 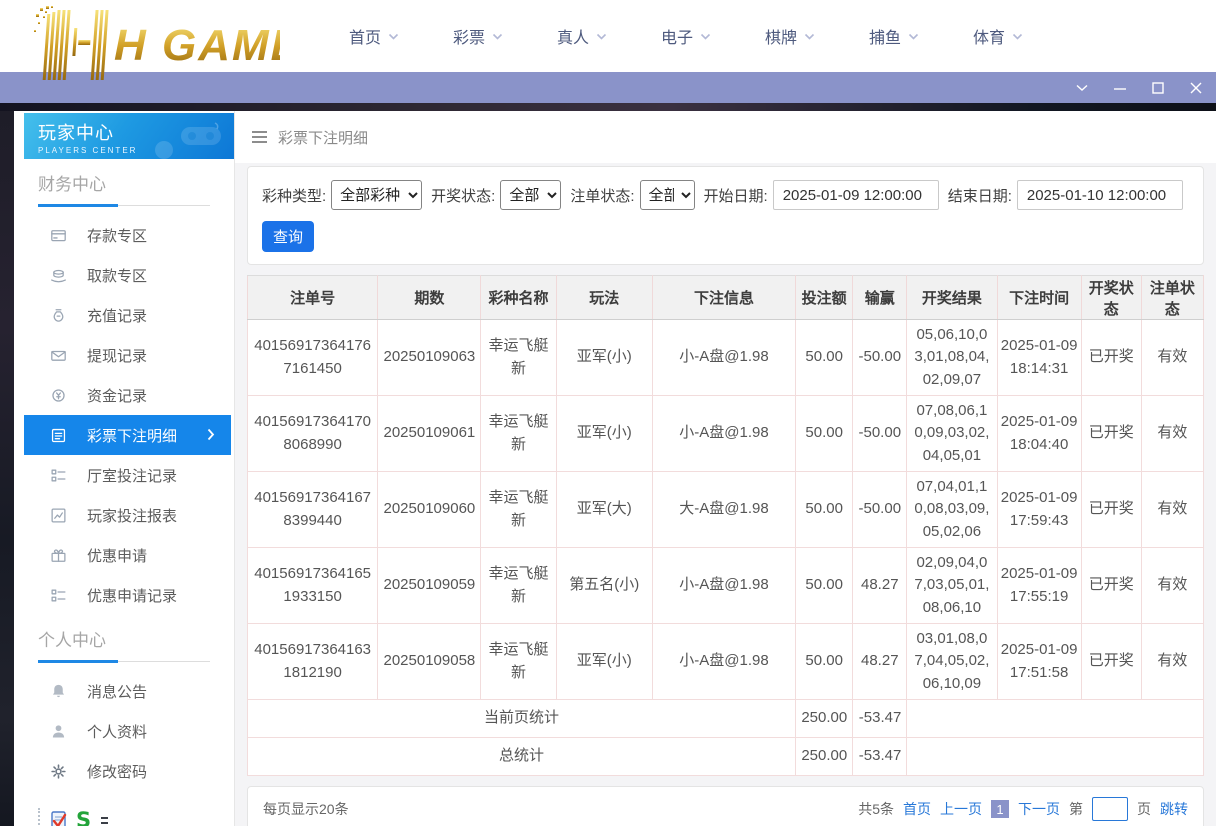 I want to click on summary-bet-total: 250.00, so click(x=824, y=756).